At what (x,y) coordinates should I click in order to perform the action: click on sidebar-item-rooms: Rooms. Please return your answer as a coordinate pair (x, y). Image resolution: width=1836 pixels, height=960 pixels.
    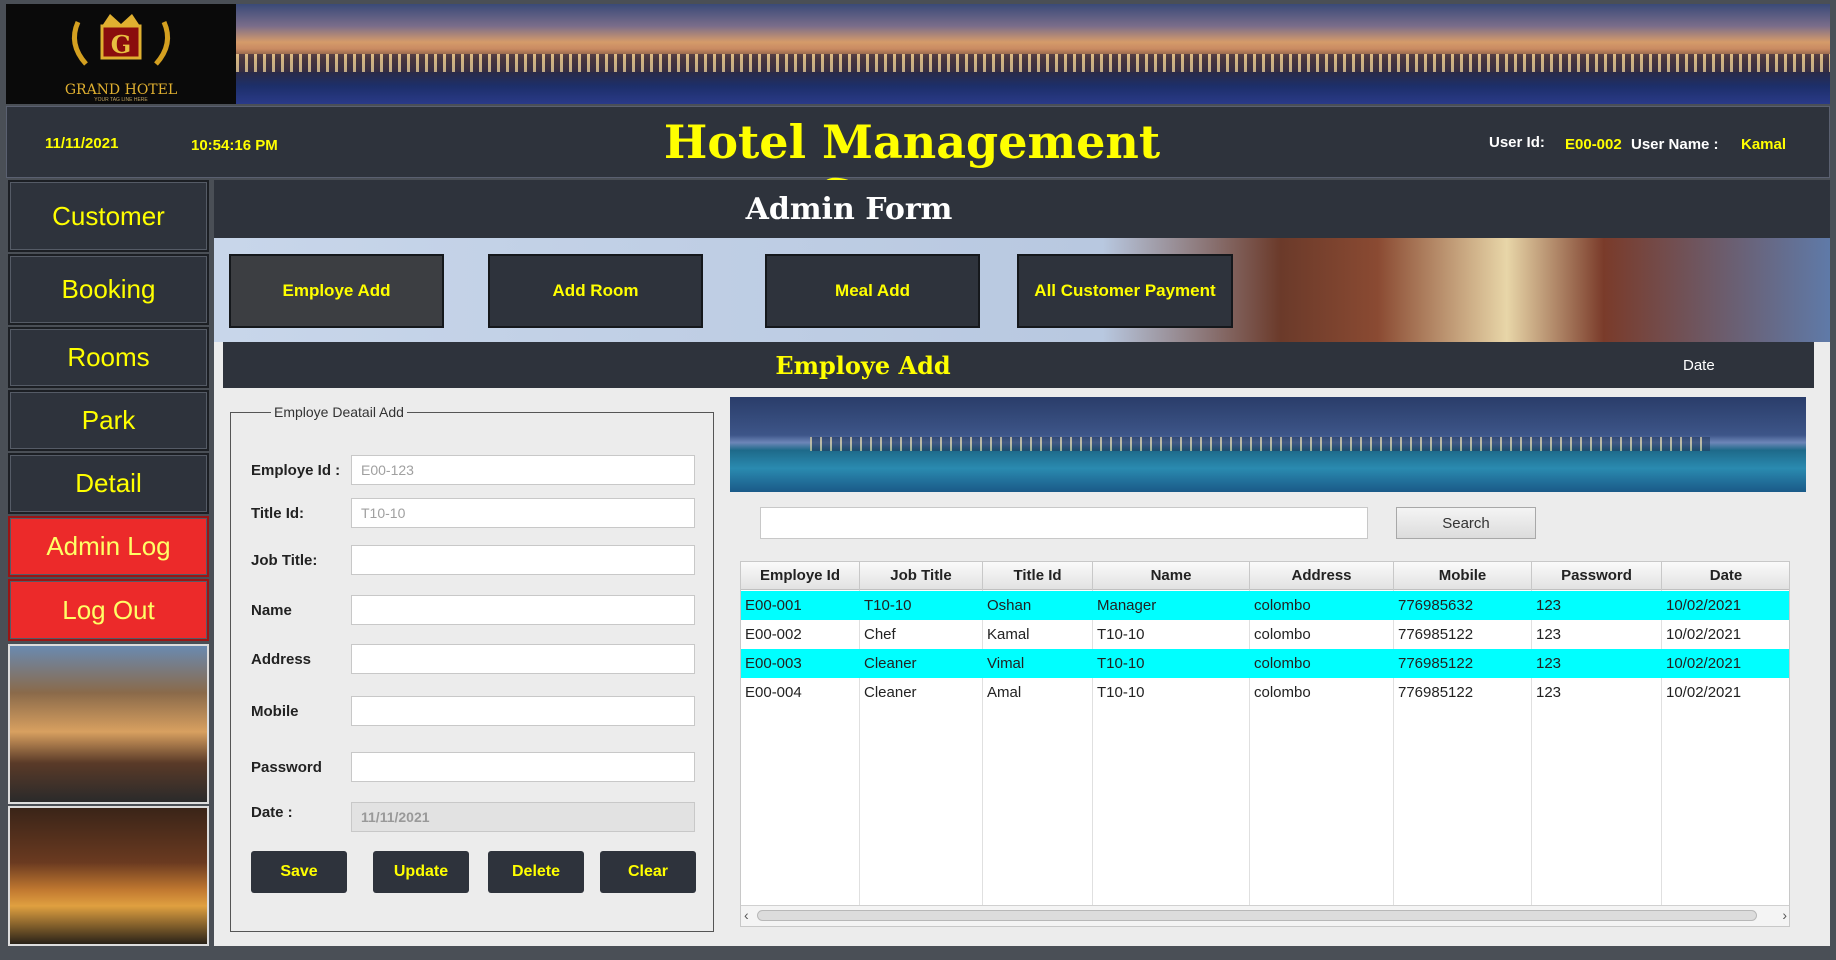
    Looking at the image, I should click on (108, 357).